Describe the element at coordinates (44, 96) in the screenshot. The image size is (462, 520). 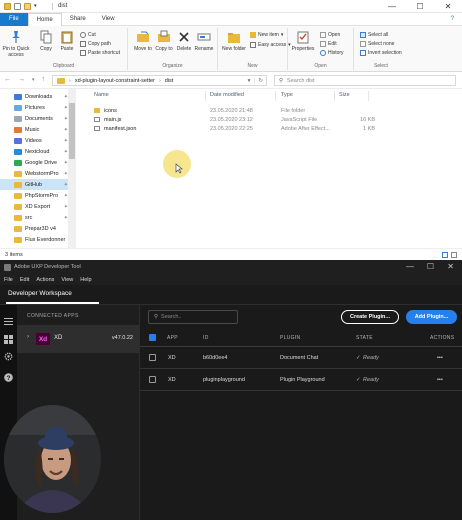
I see `sidebar-item: Downloads ✦` at that location.